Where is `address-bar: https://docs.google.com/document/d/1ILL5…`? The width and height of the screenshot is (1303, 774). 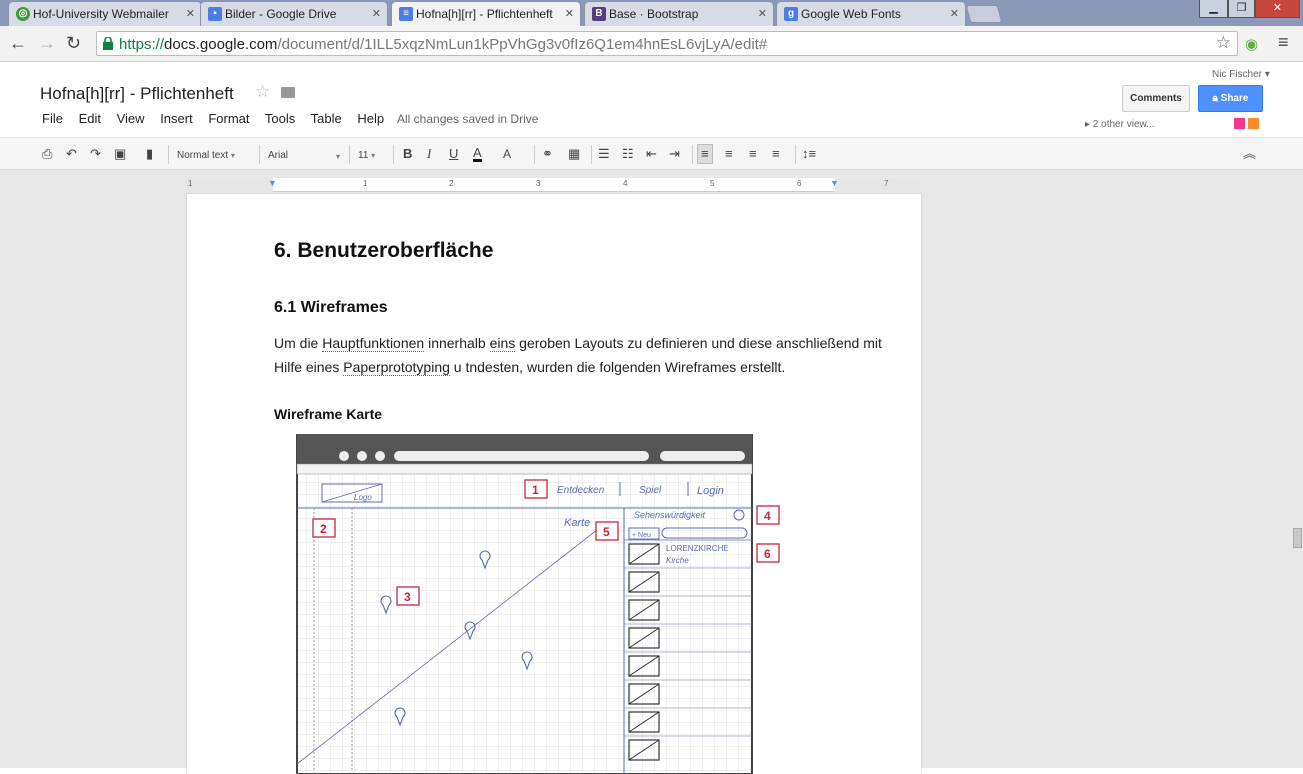 address-bar: https://docs.google.com/document/d/1ILL5… is located at coordinates (667, 43).